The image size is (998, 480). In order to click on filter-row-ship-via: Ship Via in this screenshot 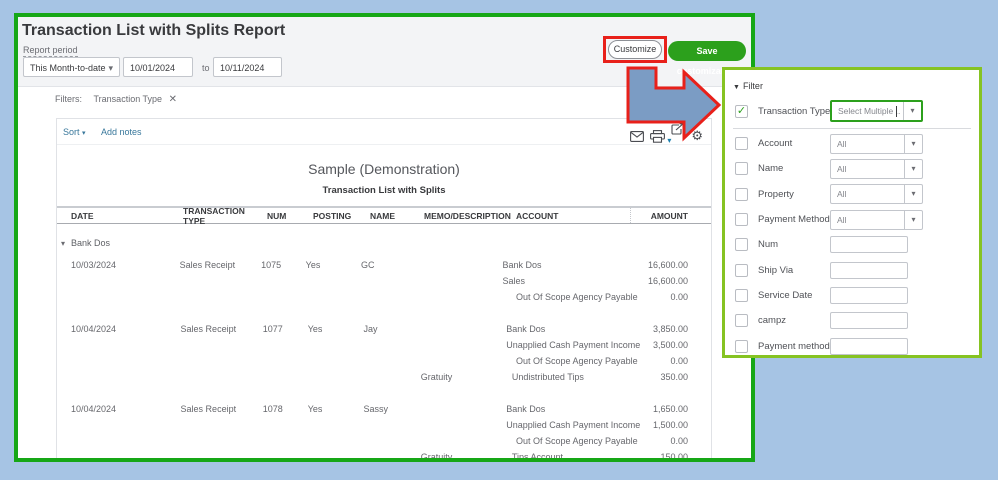, I will do `click(852, 269)`.